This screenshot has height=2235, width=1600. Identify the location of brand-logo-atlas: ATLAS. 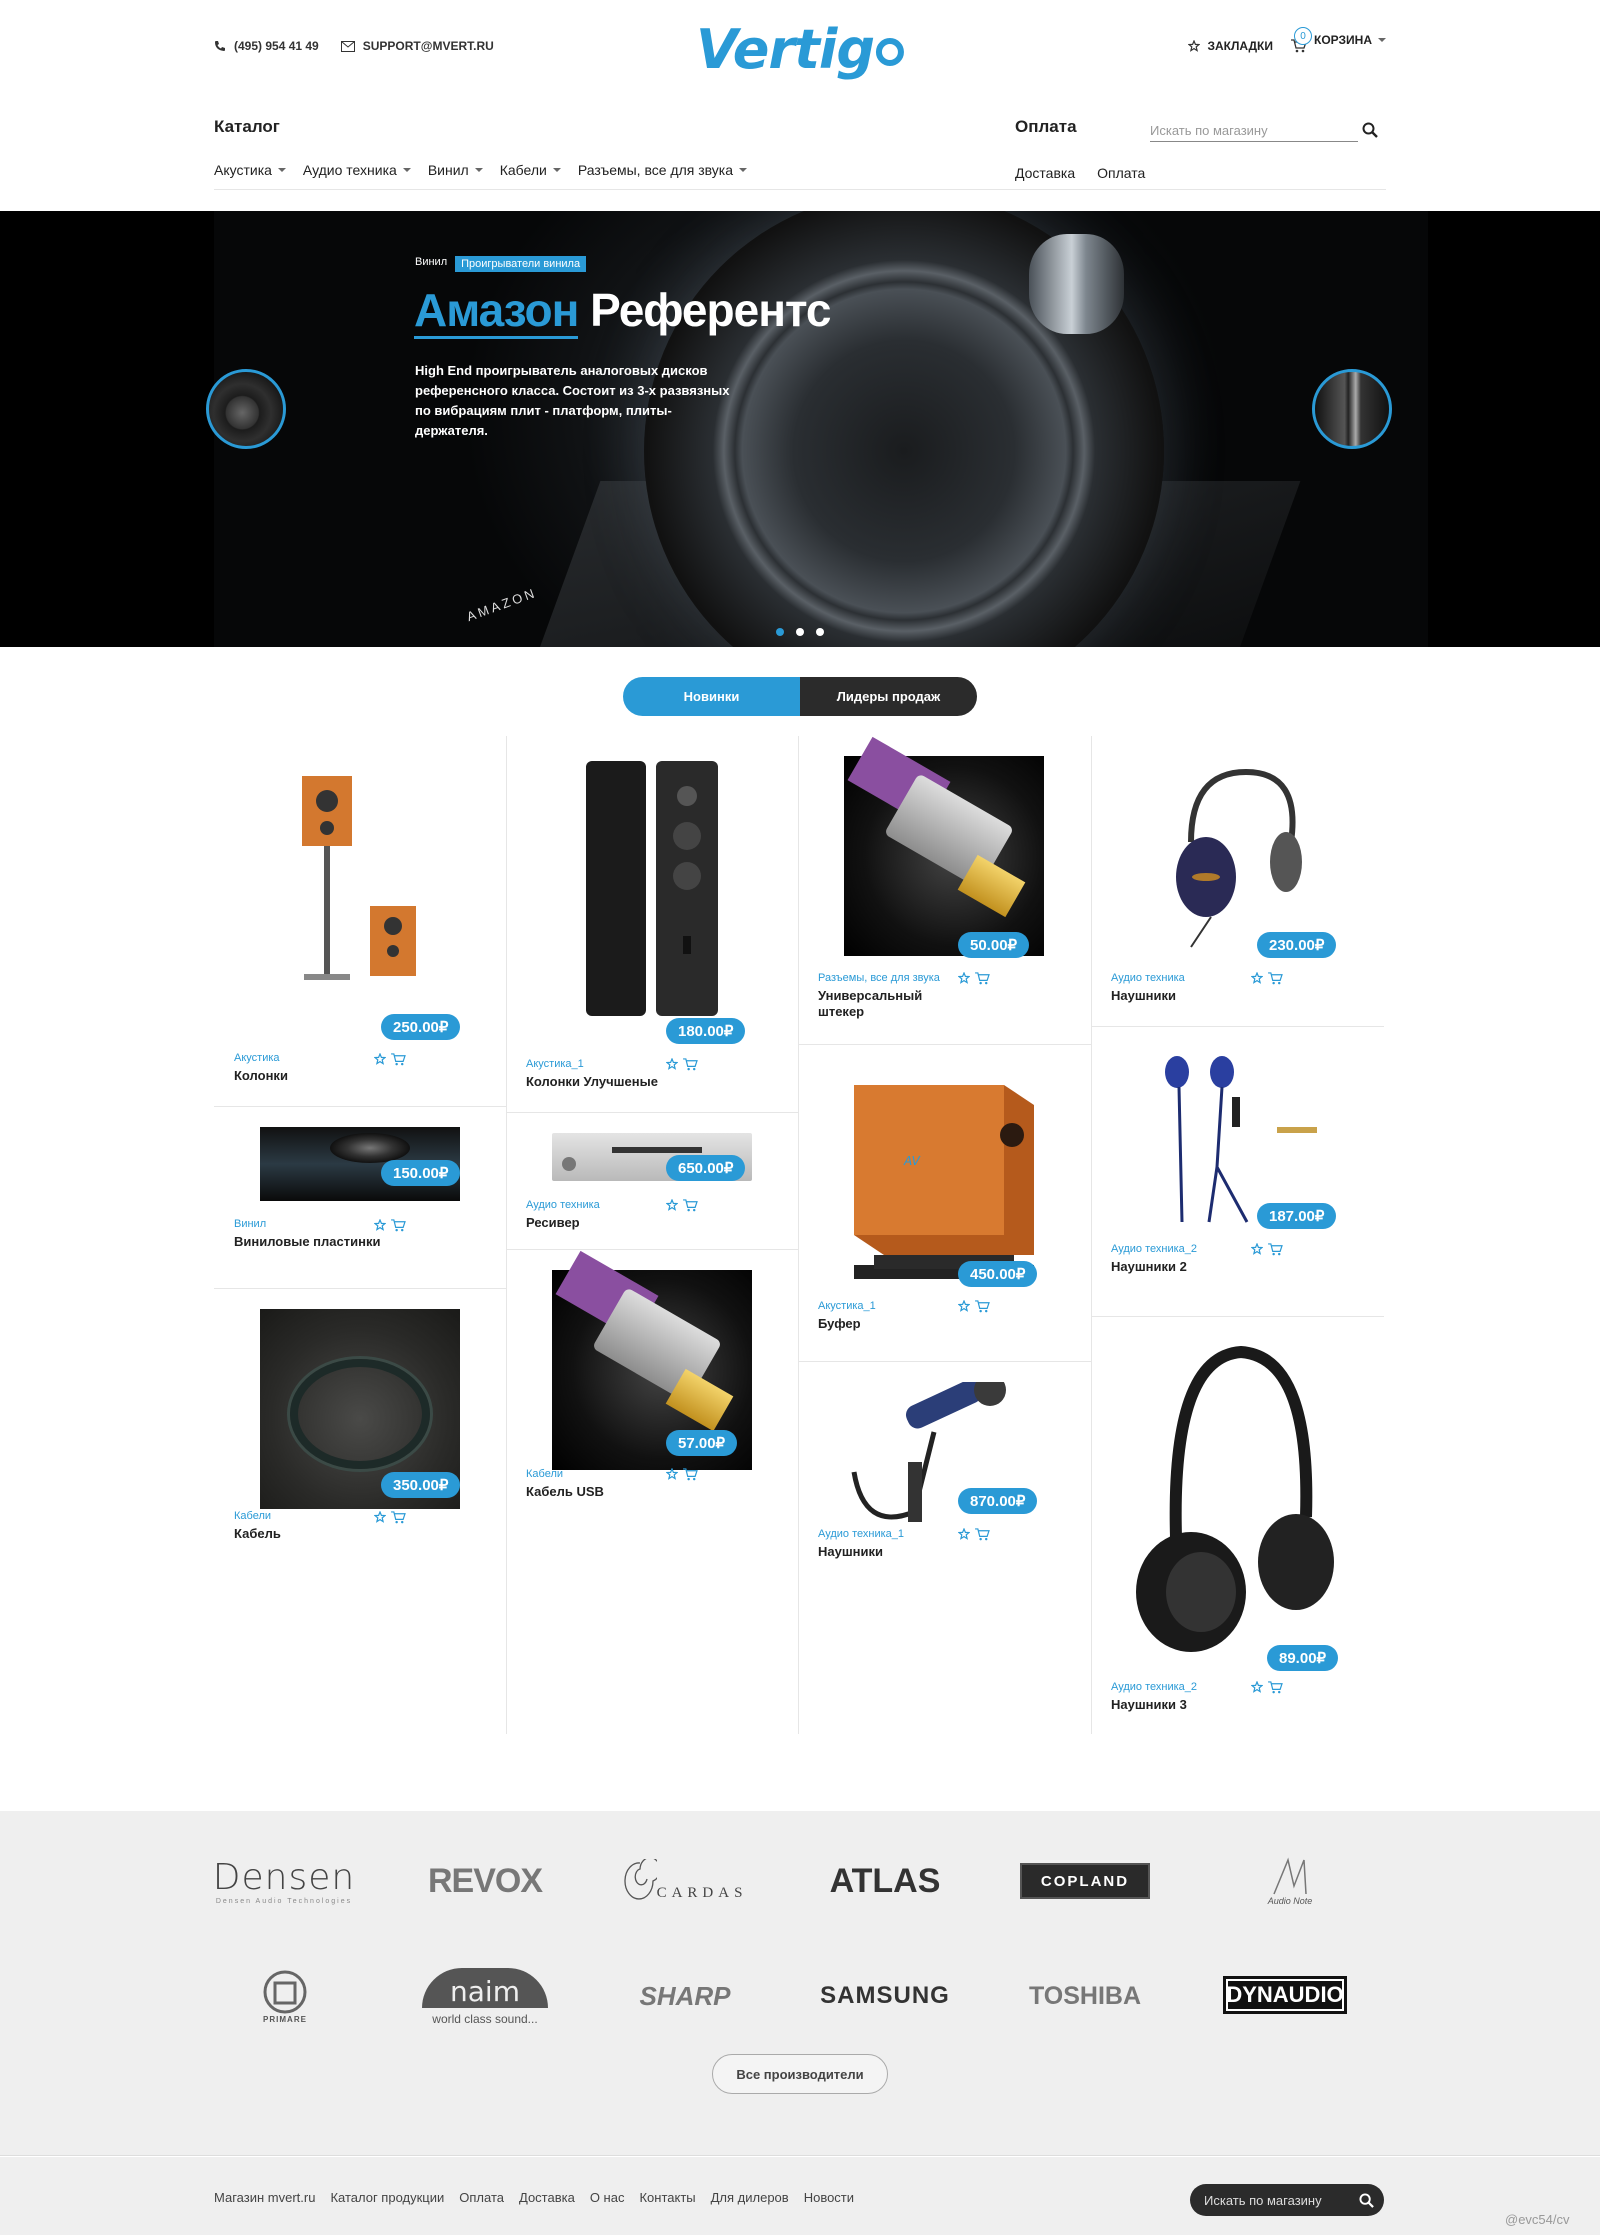
(885, 1881).